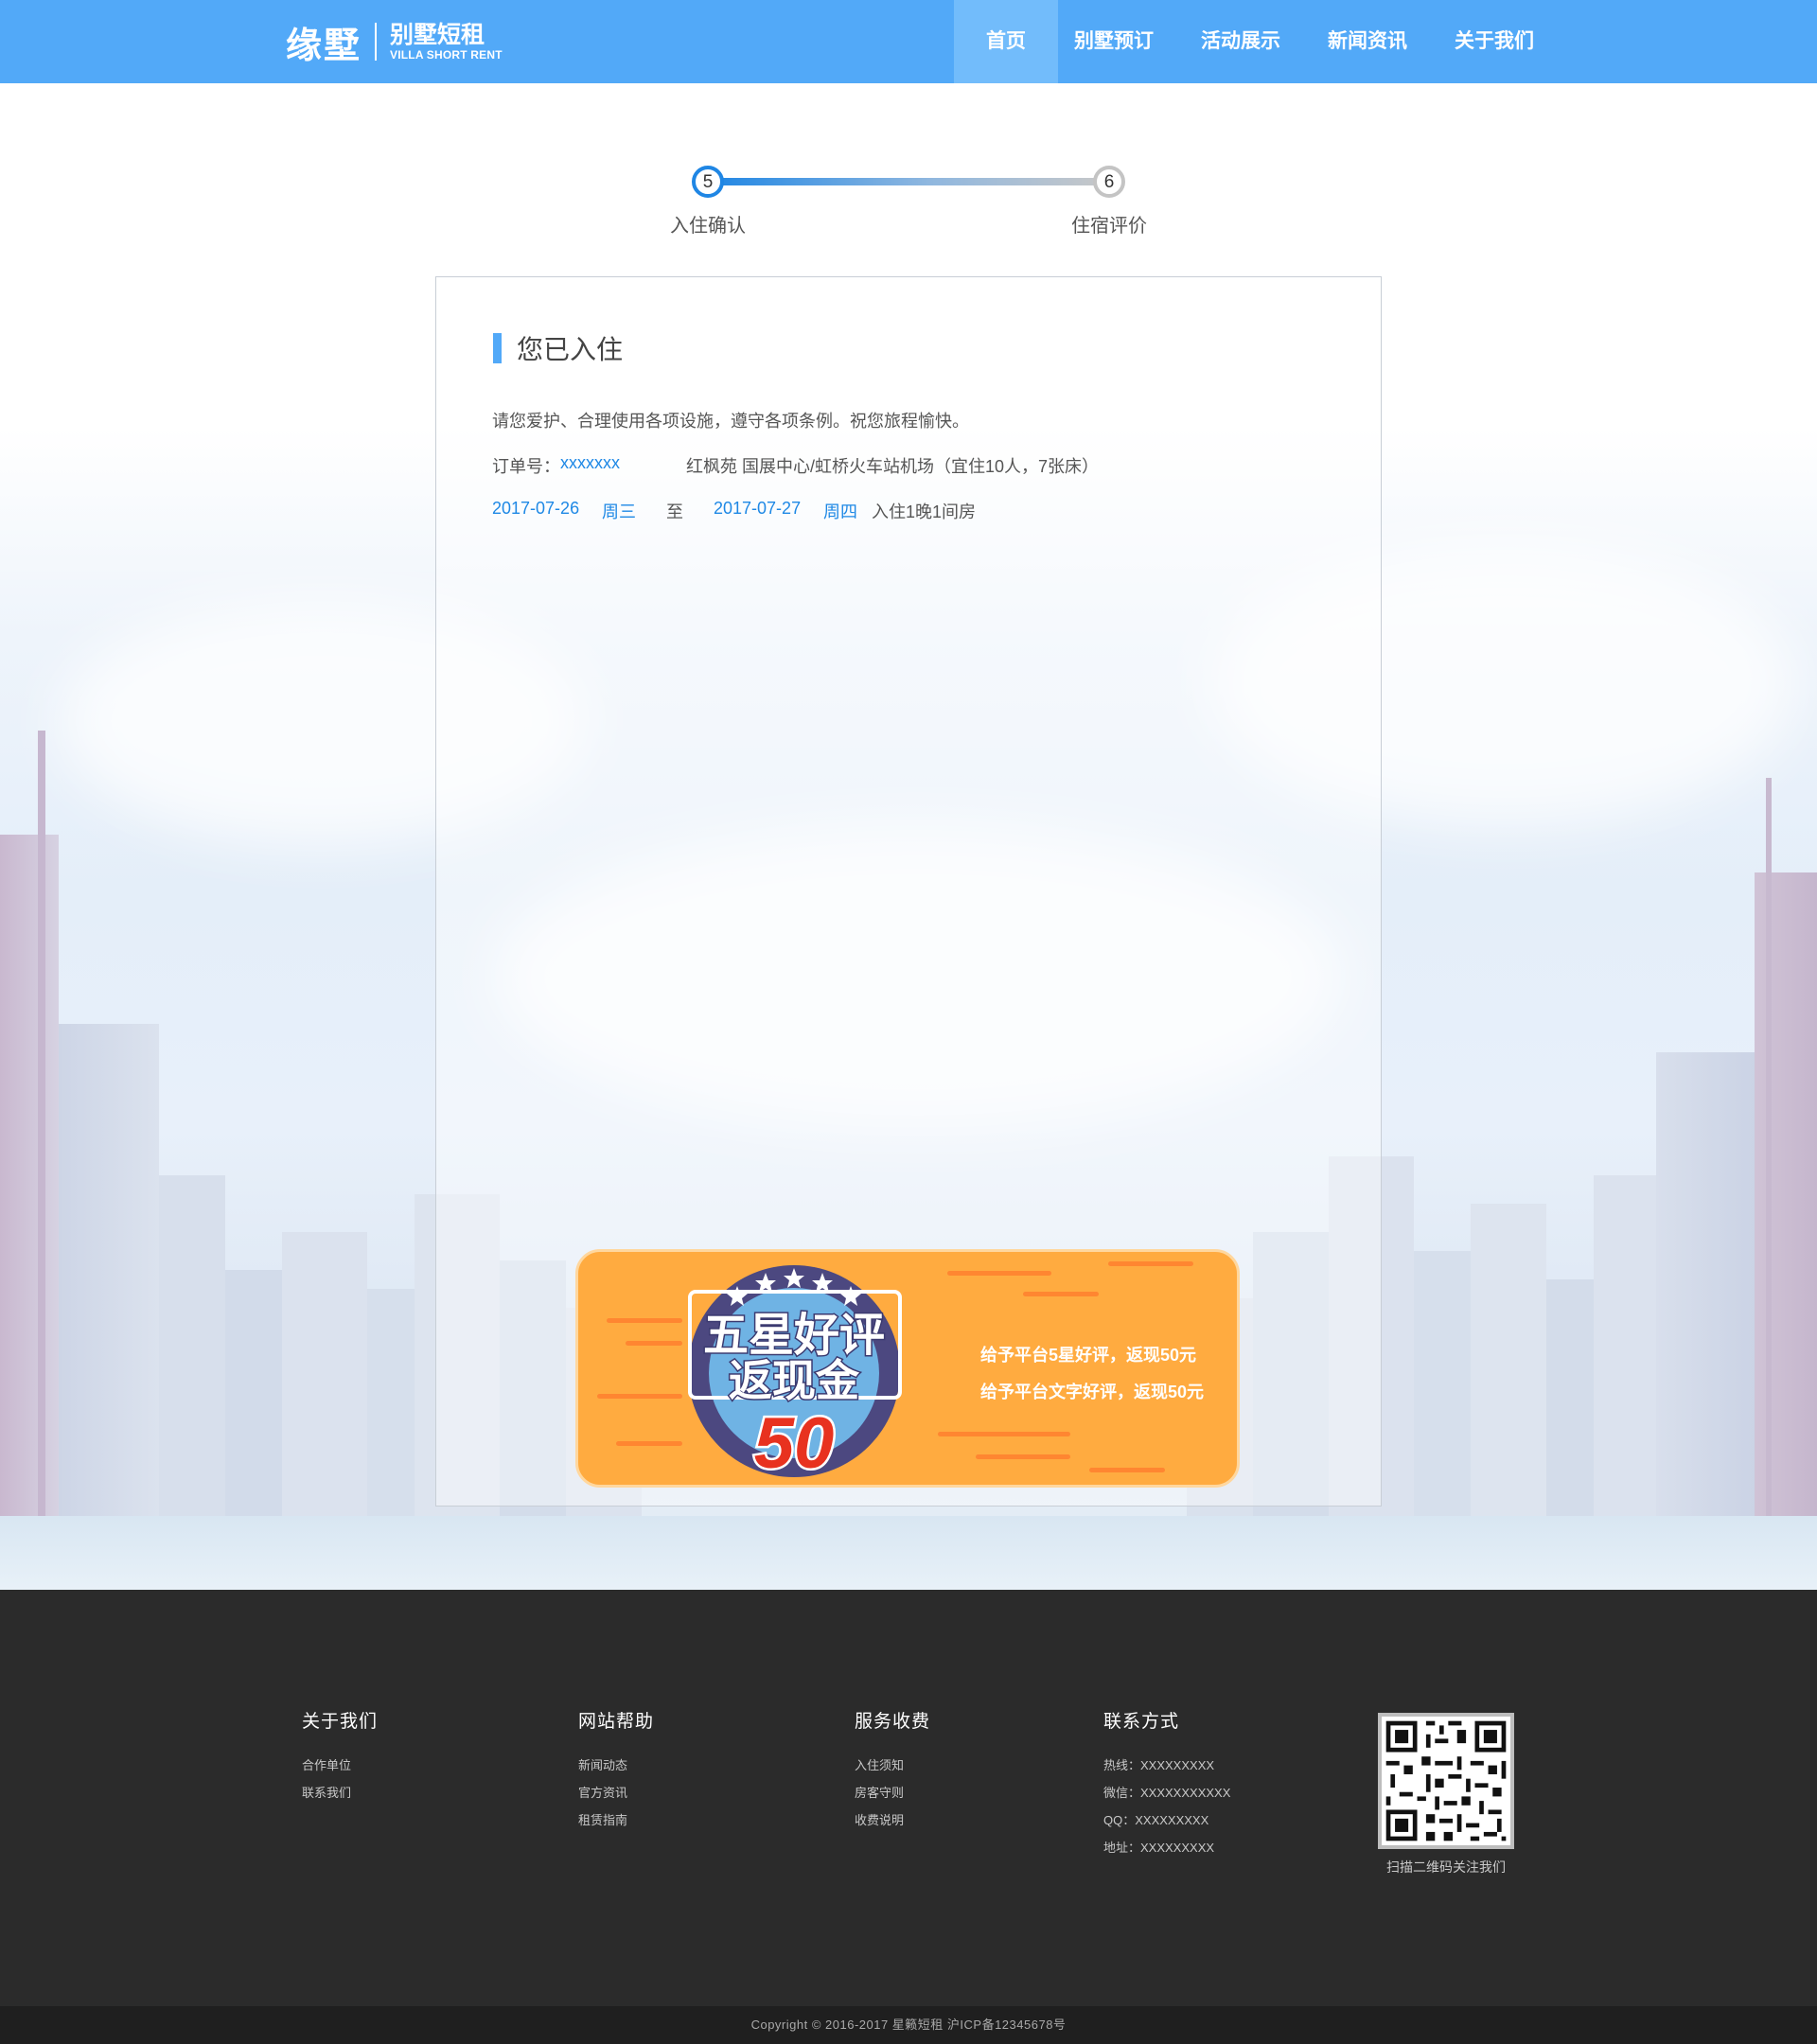 The width and height of the screenshot is (1817, 2044). Describe the element at coordinates (619, 511) in the screenshot. I see `checkin-weekday: 周三` at that location.